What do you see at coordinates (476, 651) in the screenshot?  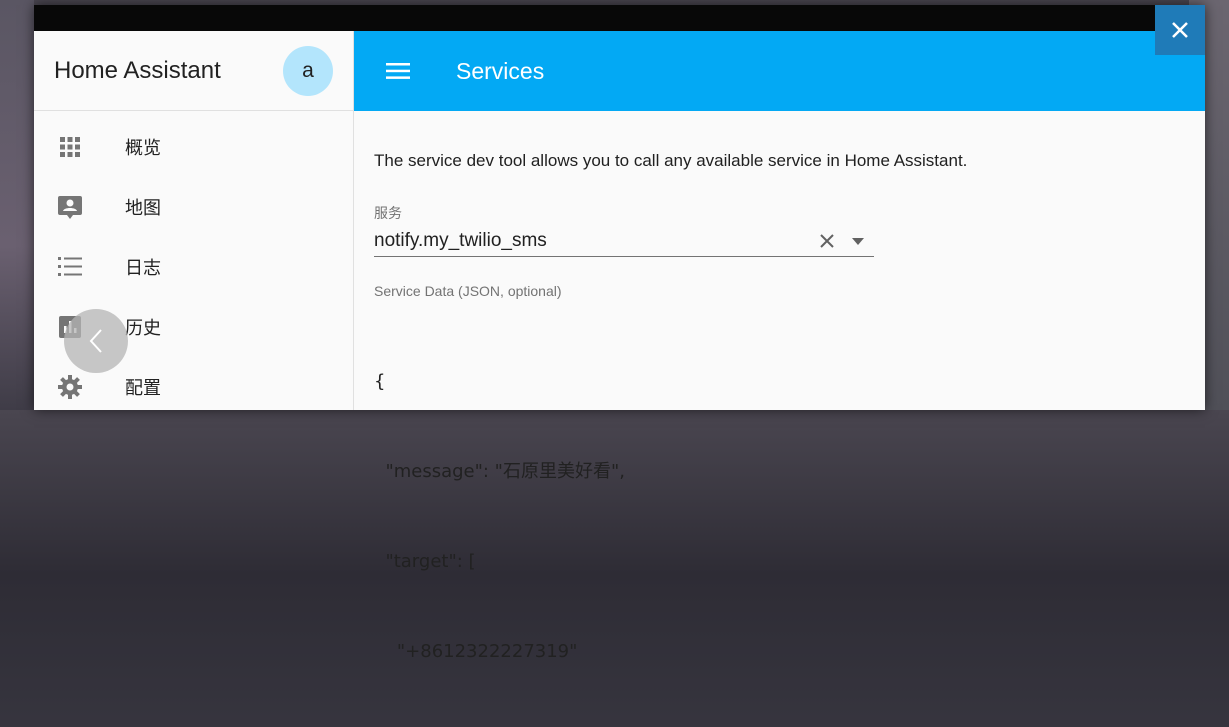 I see `json-line: "+8612322227319"` at bounding box center [476, 651].